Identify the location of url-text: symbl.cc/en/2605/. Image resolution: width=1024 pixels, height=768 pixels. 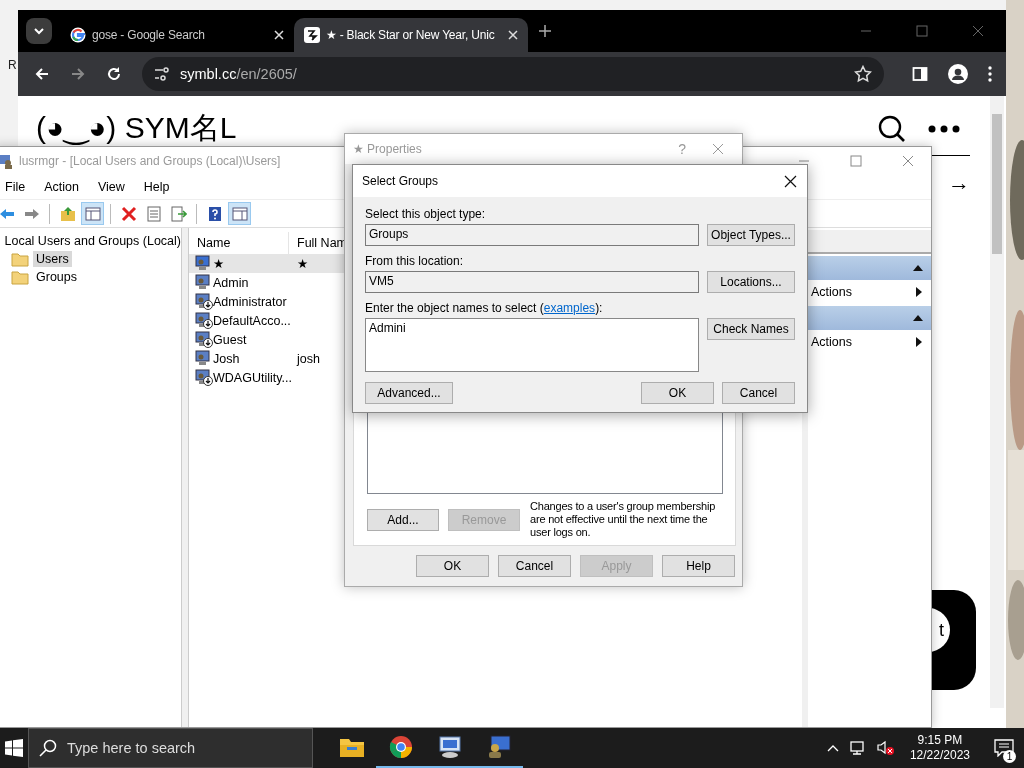
(238, 74).